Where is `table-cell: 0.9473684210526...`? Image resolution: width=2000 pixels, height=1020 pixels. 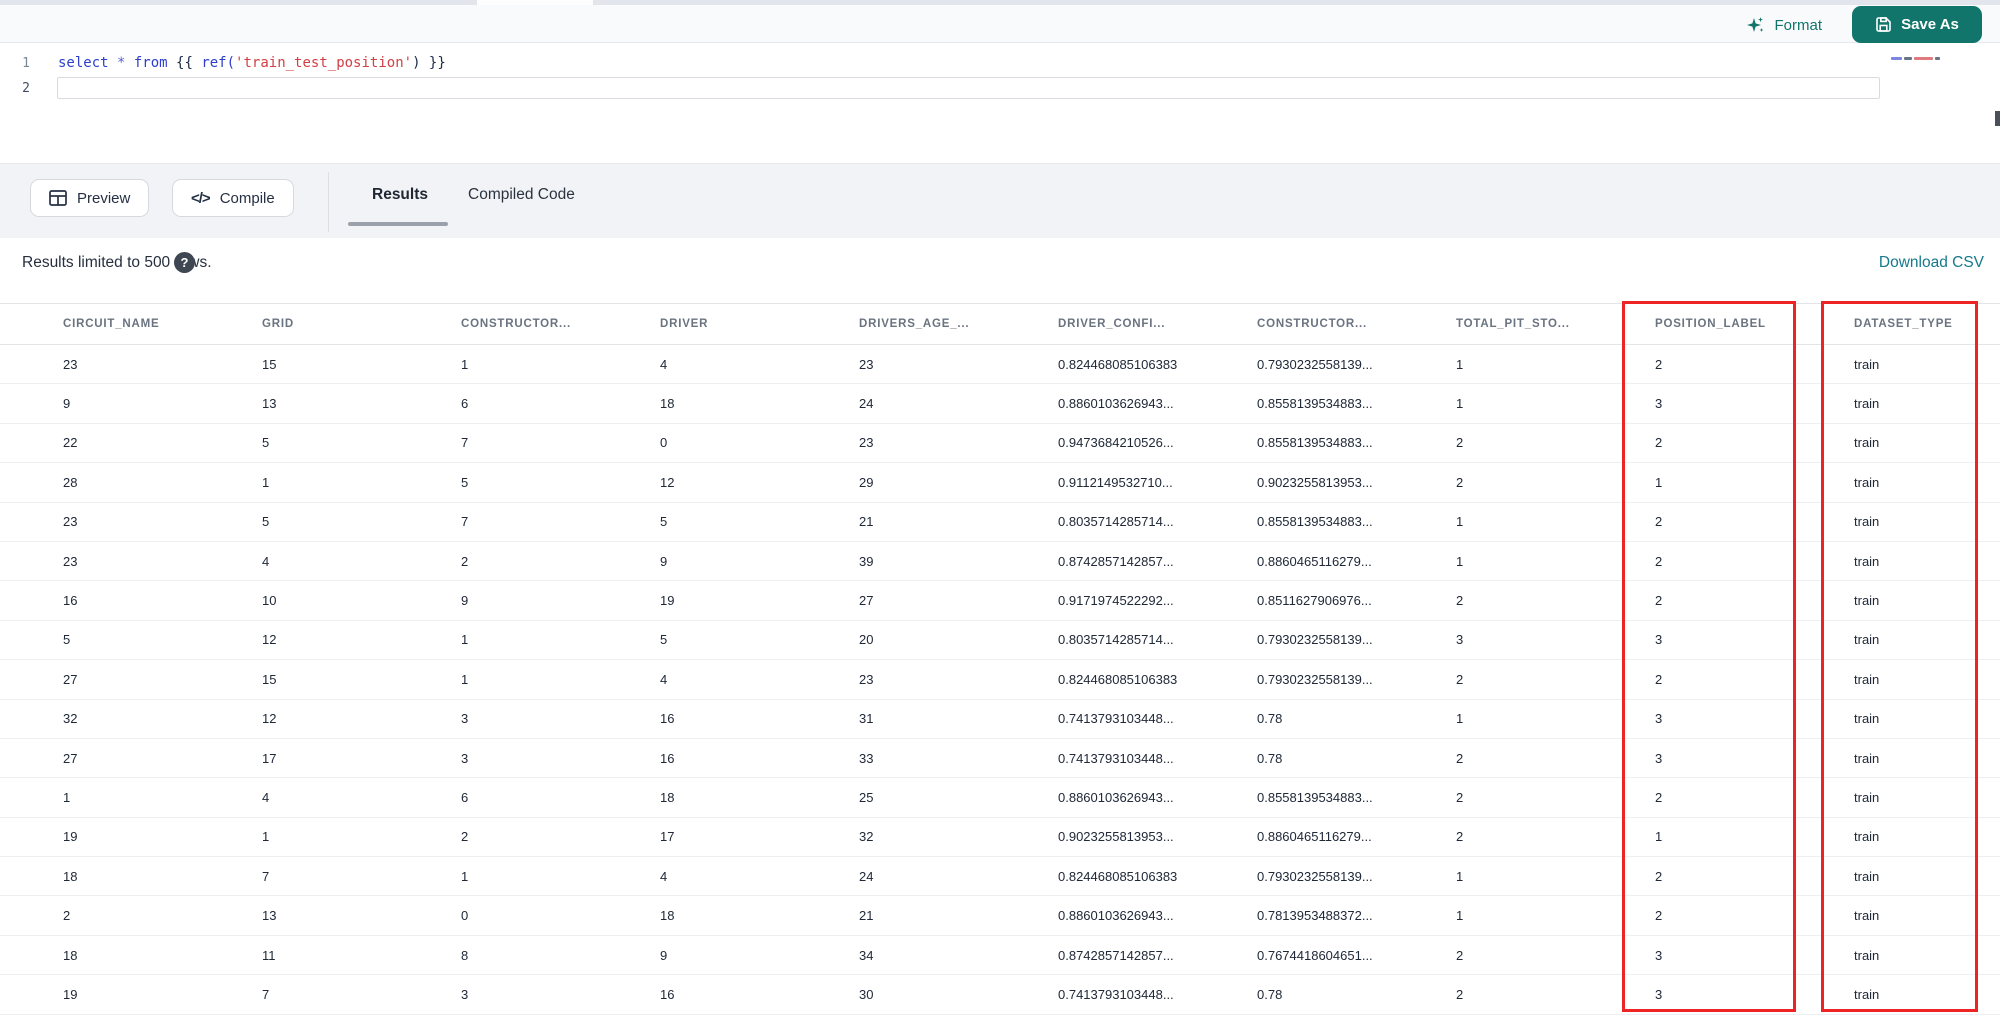 table-cell: 0.9473684210526... is located at coordinates (1116, 443).